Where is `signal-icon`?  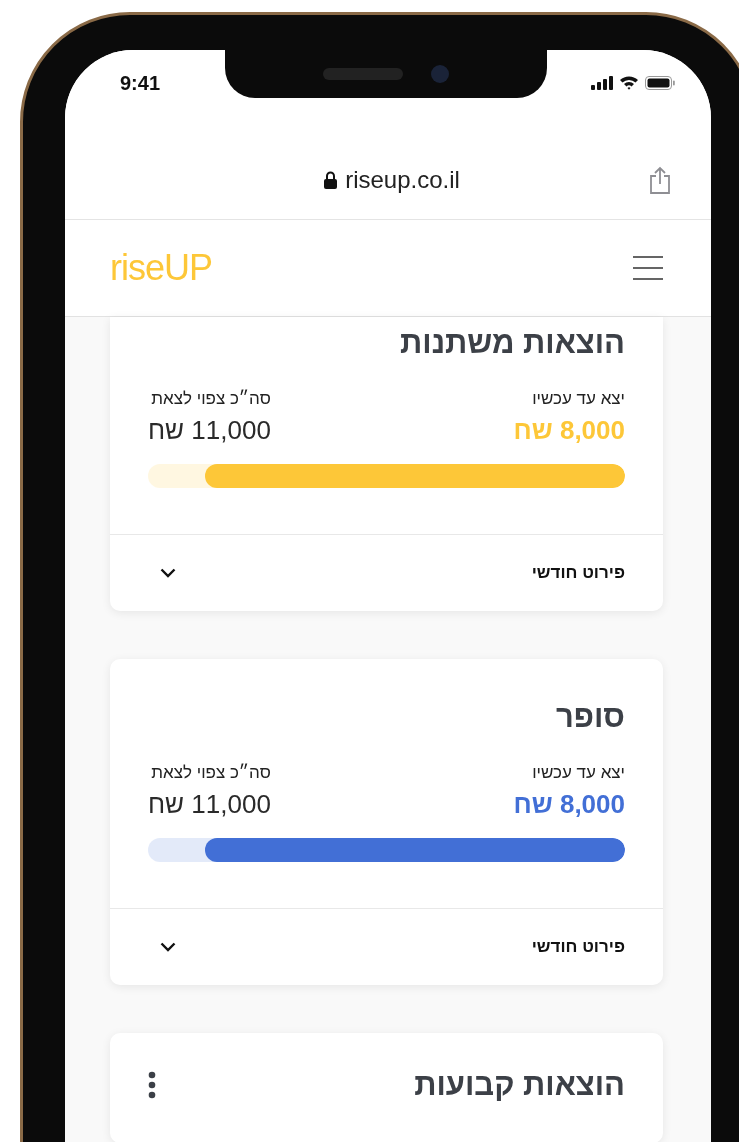 signal-icon is located at coordinates (602, 82).